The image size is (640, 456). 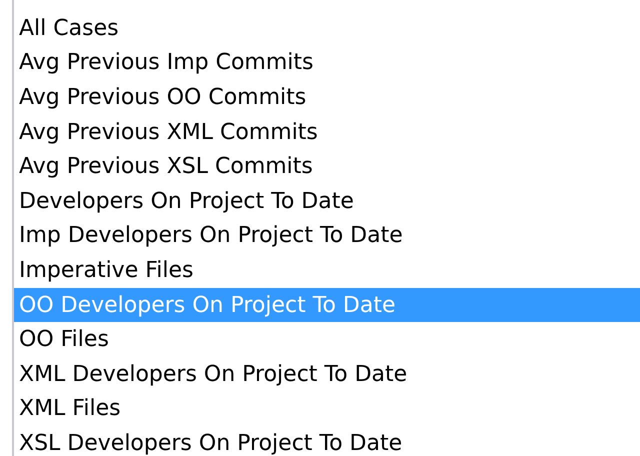 I want to click on list-item: XML Files, so click(x=327, y=409).